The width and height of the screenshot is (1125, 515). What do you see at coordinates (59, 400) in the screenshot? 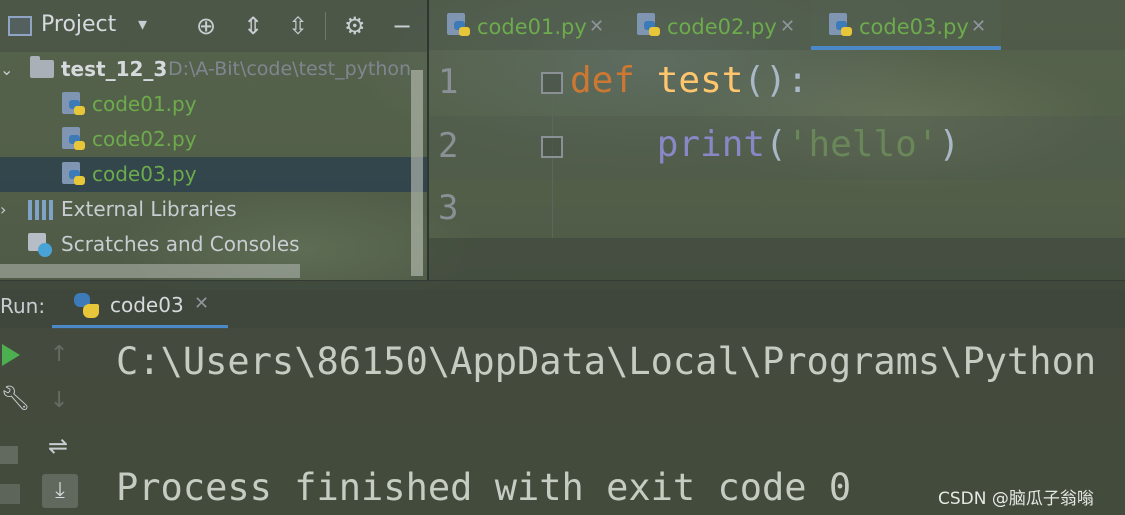
I see `arrow-down-icon: ↓` at bounding box center [59, 400].